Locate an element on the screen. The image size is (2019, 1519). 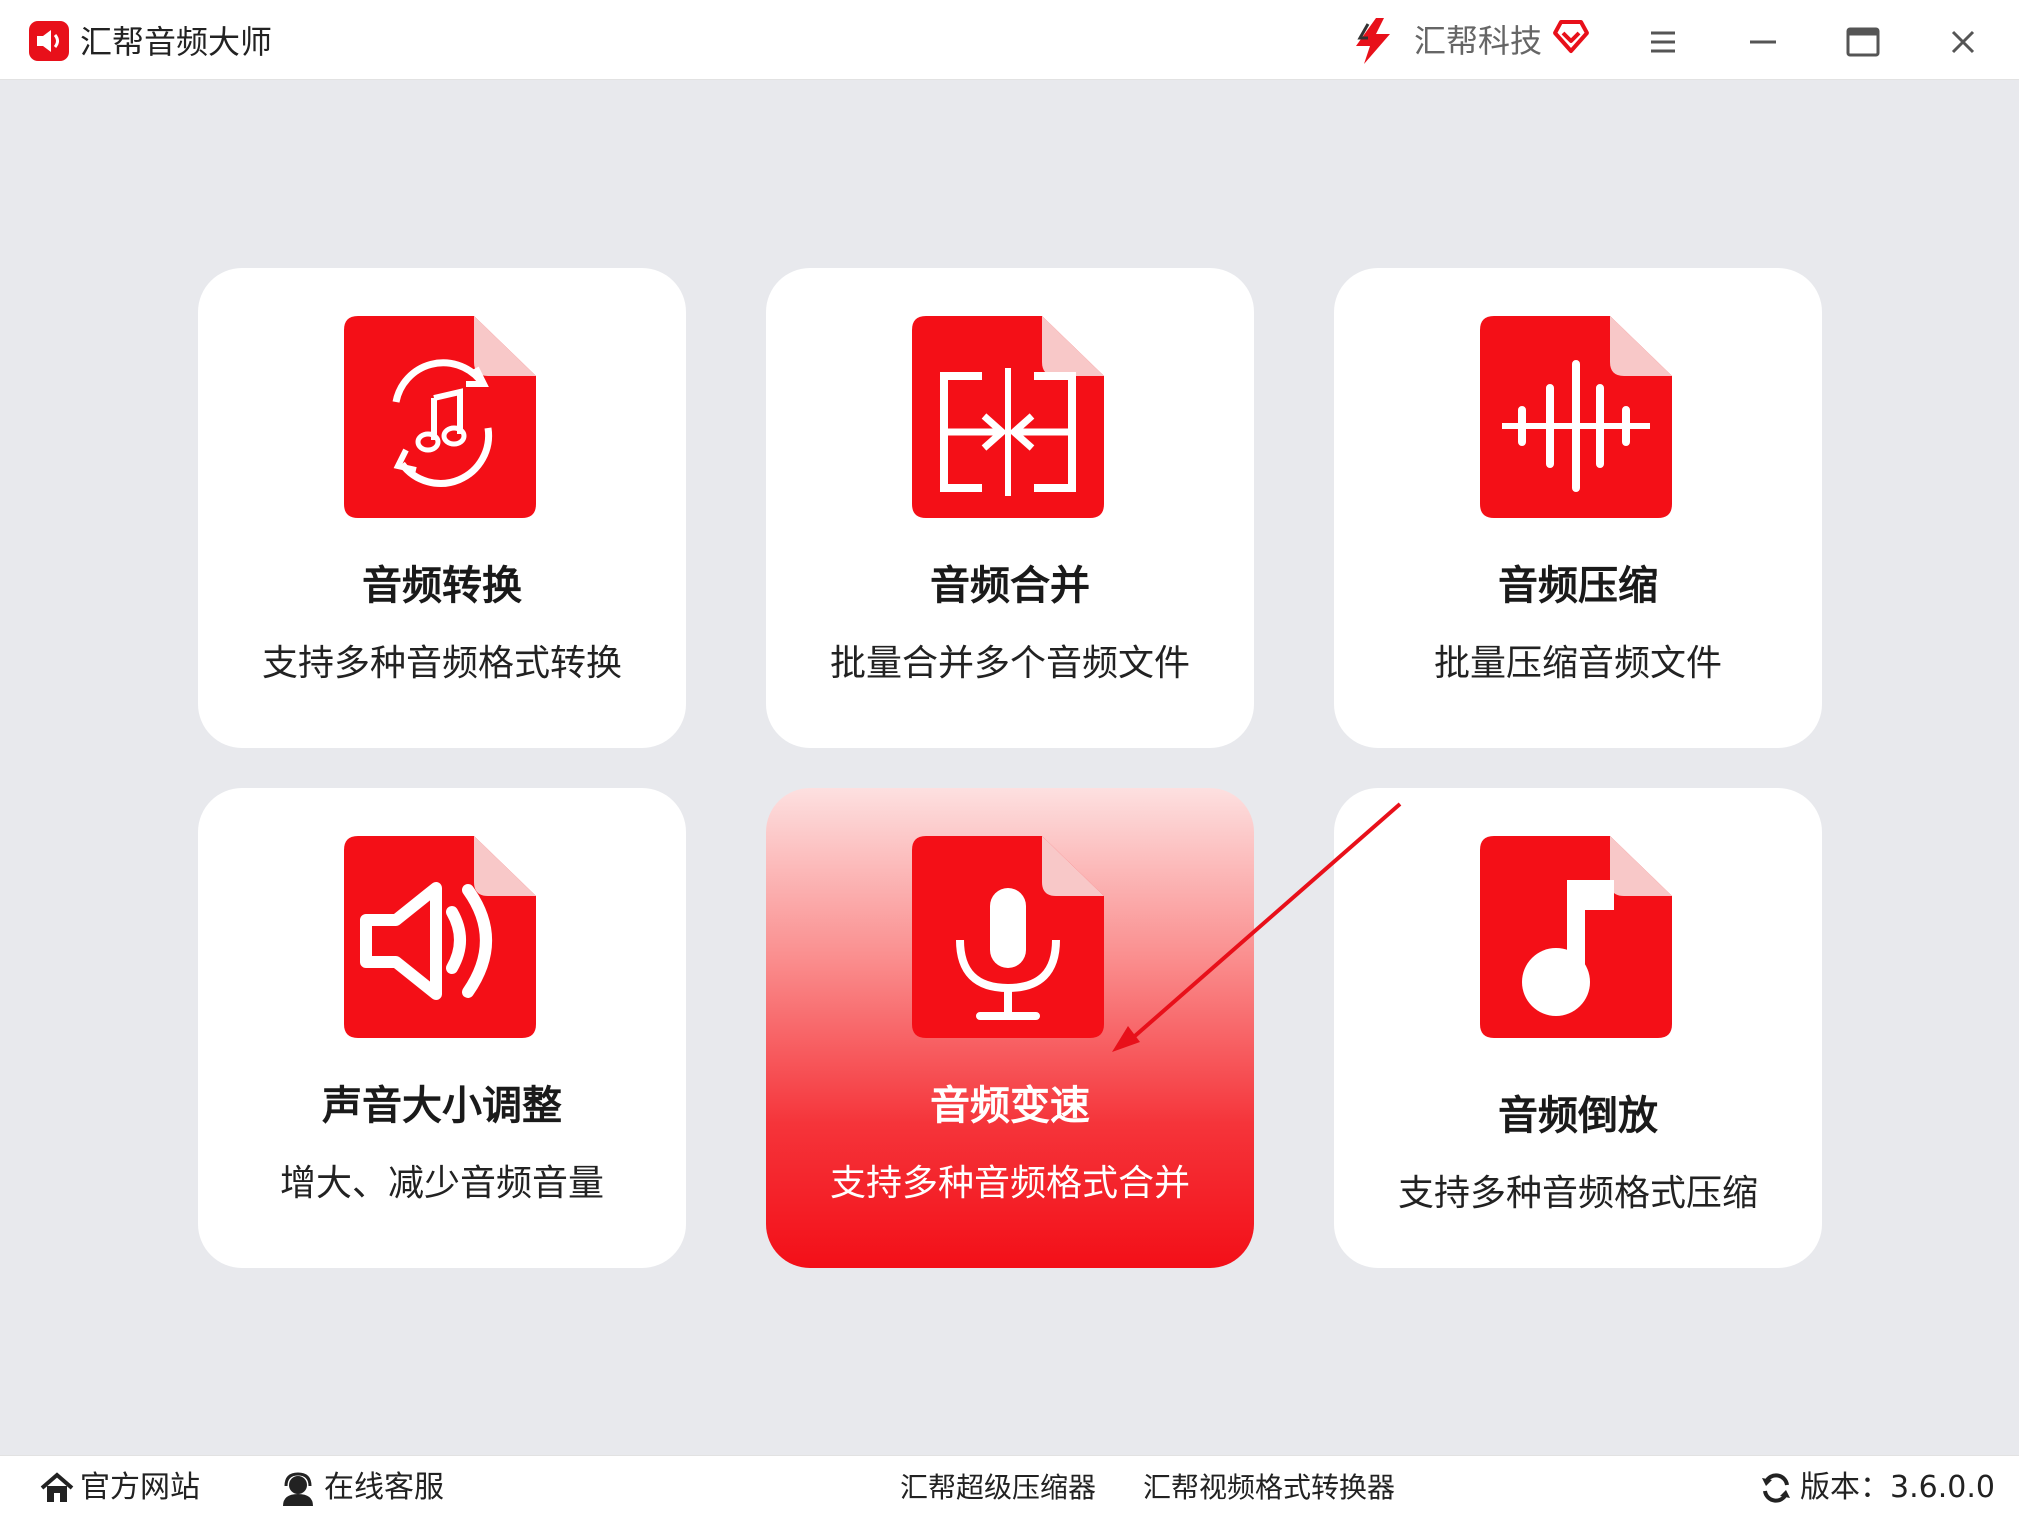
compressor-link: 汇帮超级压缩器 is located at coordinates (998, 1488).